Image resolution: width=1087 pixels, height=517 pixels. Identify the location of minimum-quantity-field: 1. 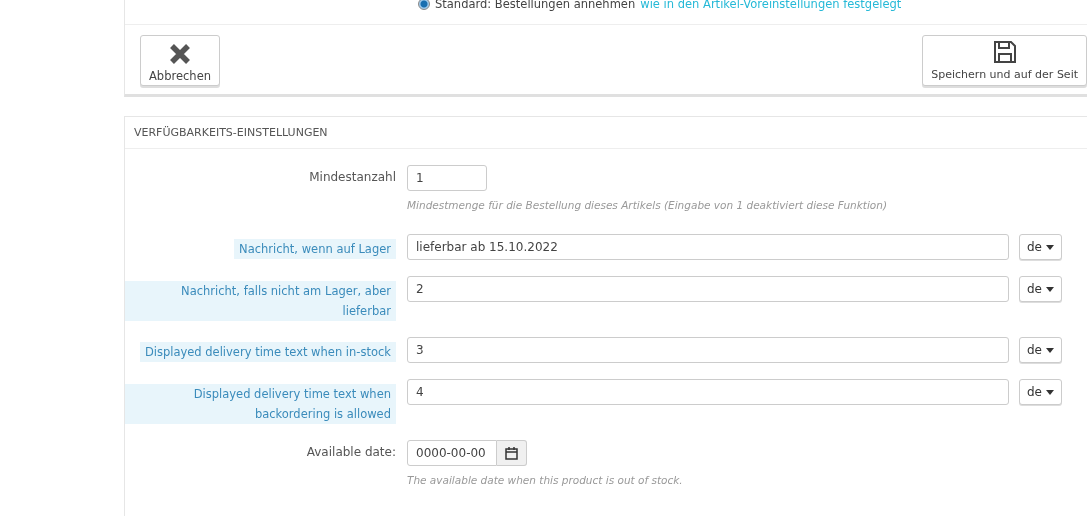
(447, 178).